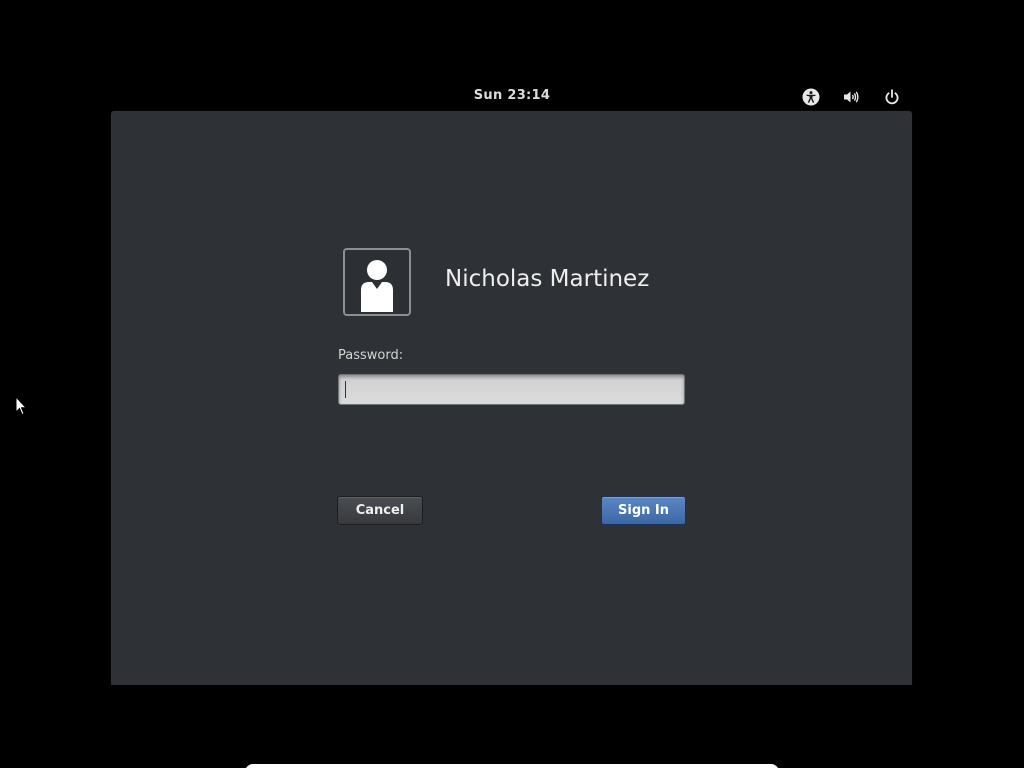  Describe the element at coordinates (811, 97) in the screenshot. I see `accessibility-icon` at that location.